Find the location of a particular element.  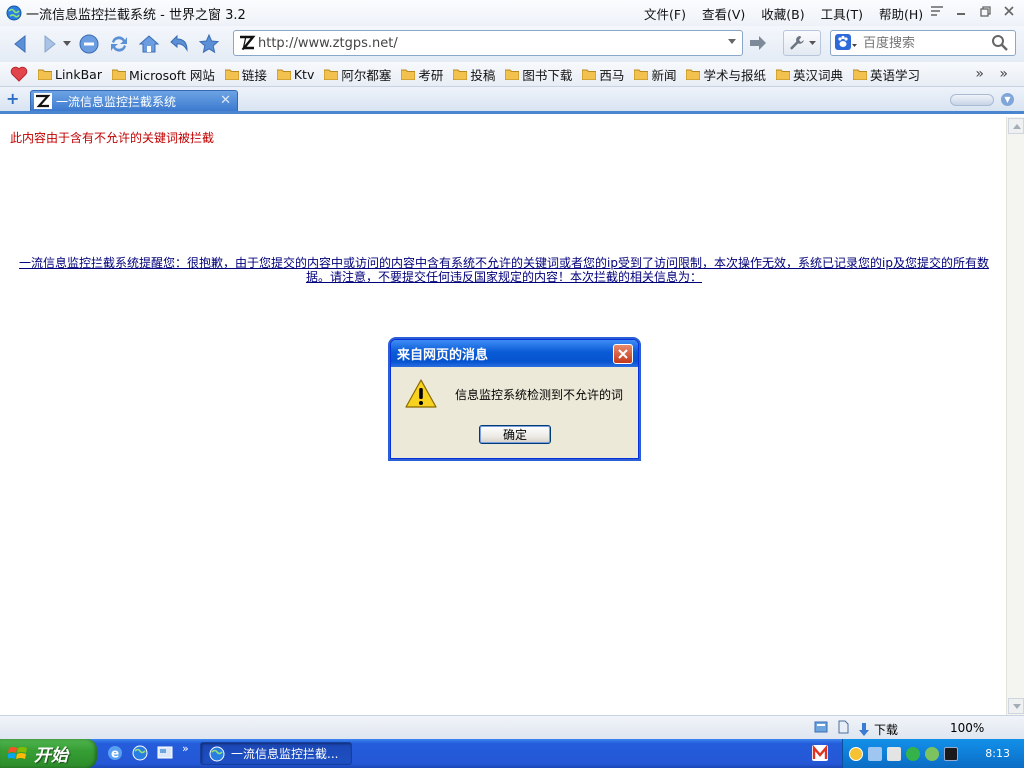

tray-security-icon is located at coordinates (913, 753).